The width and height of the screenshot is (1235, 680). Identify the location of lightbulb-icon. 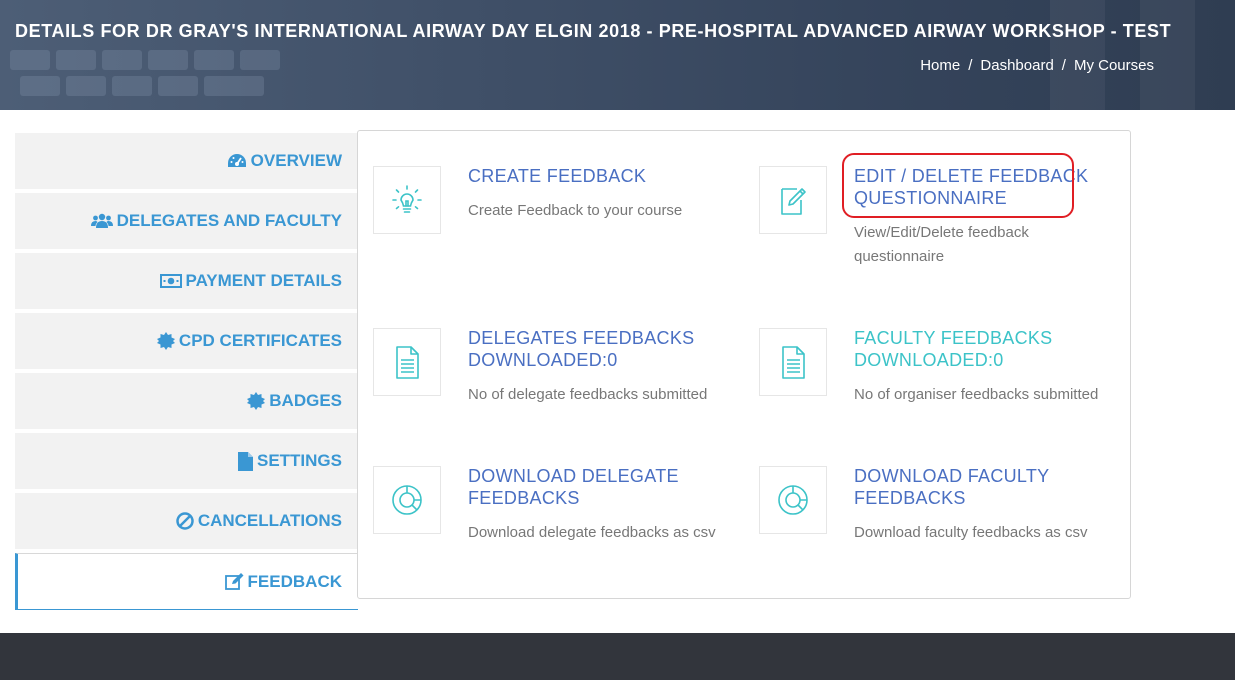
(407, 200).